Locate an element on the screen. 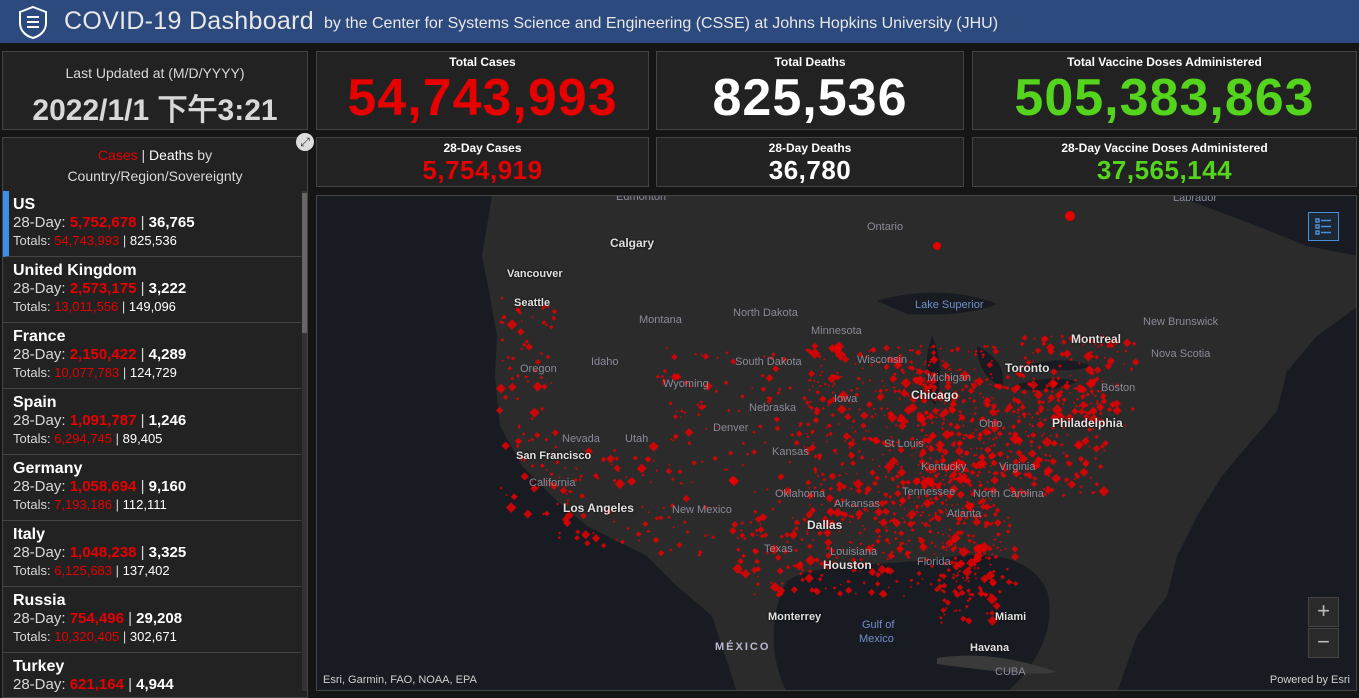 Image resolution: width=1359 pixels, height=698 pixels. label-ohio: Ohio is located at coordinates (991, 424).